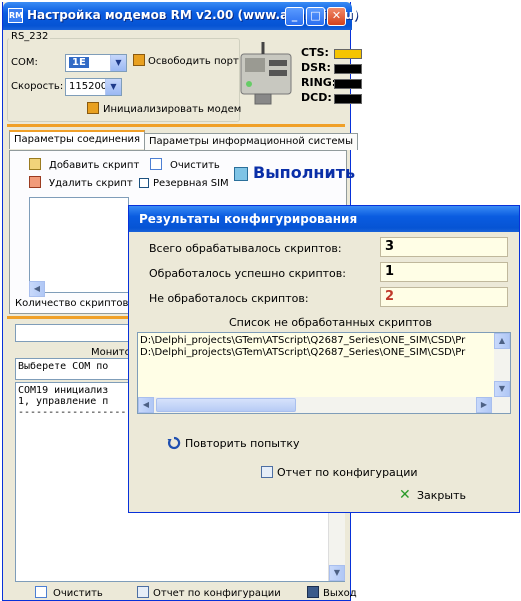  What do you see at coordinates (242, 443) in the screenshot?
I see `retry-button: Повторить попытку` at bounding box center [242, 443].